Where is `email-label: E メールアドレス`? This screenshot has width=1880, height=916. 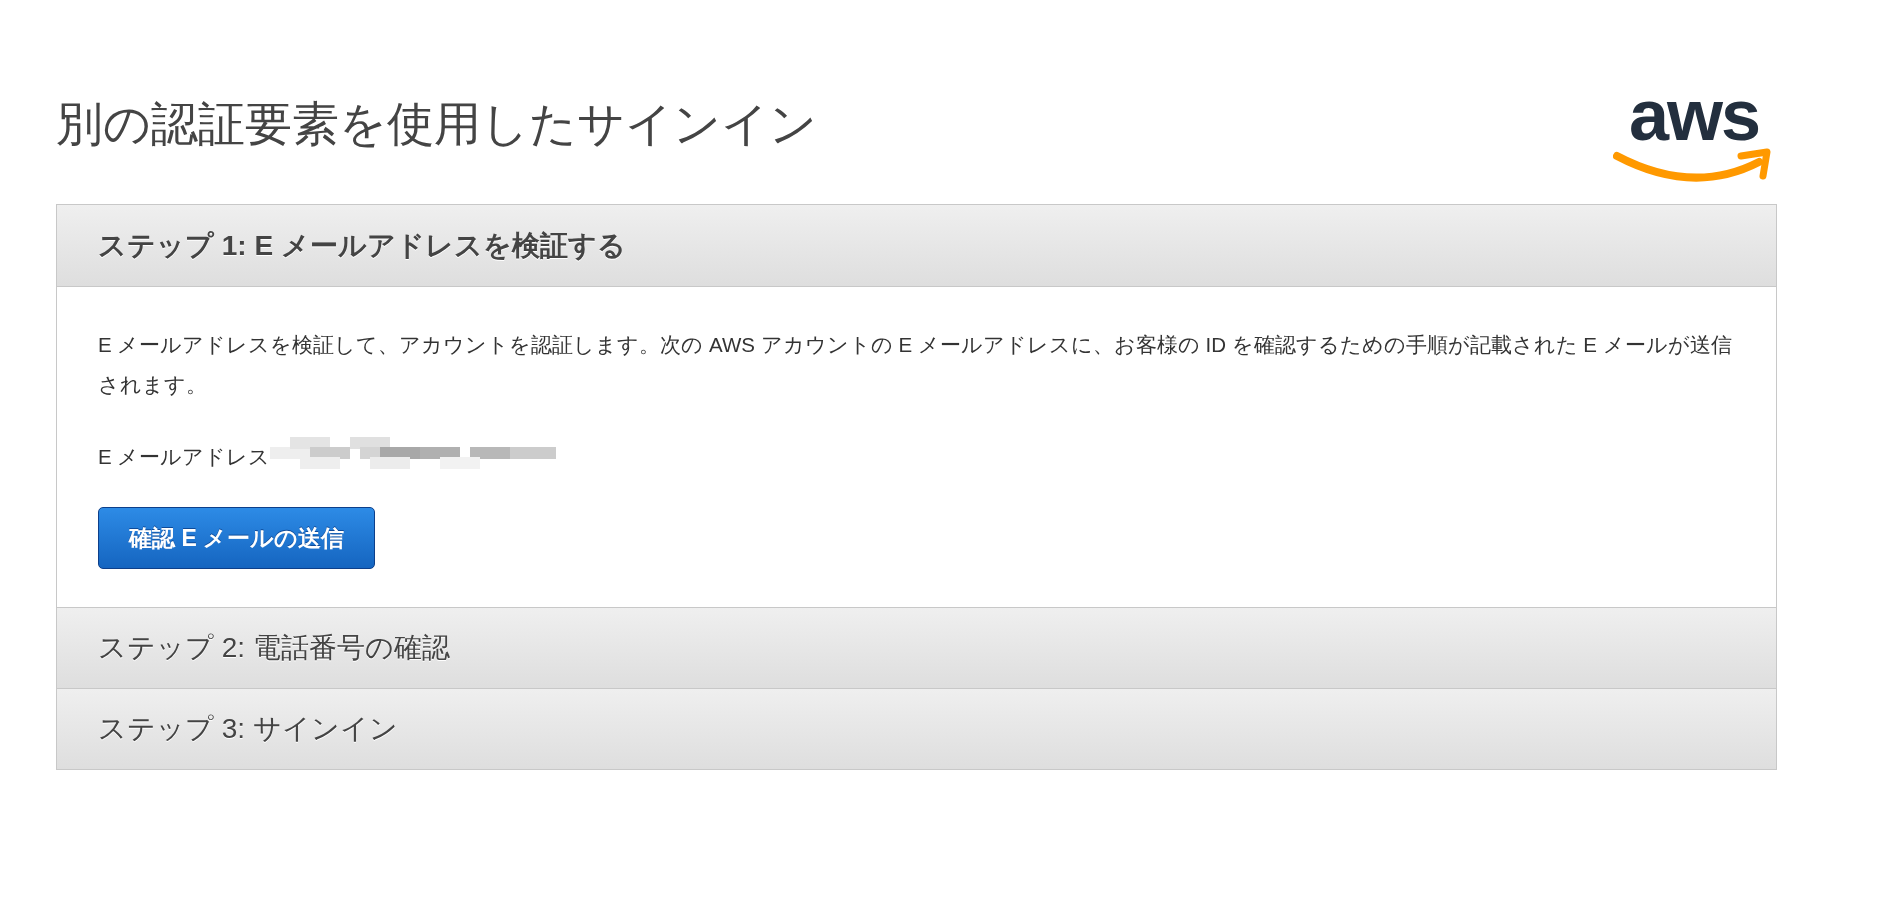 email-label: E メールアドレス is located at coordinates (184, 456).